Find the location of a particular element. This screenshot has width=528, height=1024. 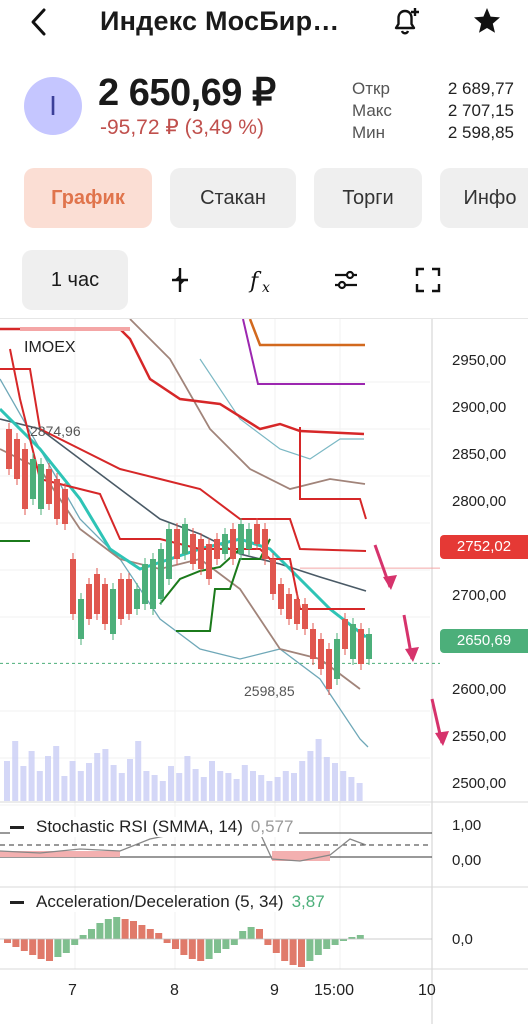

star-icon is located at coordinates (487, 20).